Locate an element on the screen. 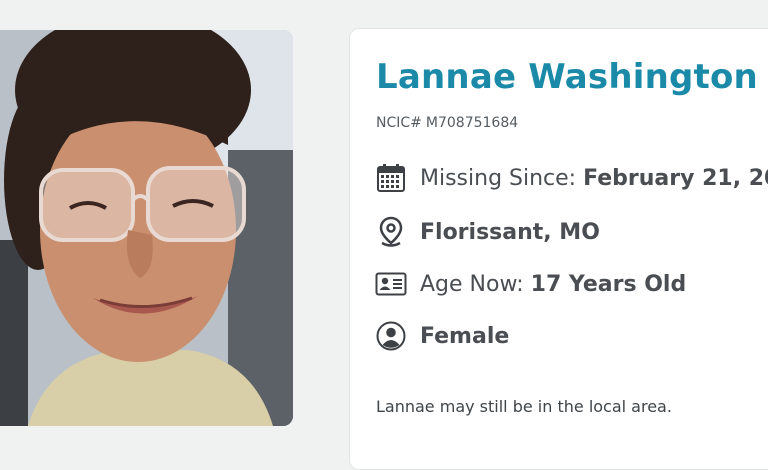 This screenshot has width=768, height=470. age-text: Age Now: 17 Years Old is located at coordinates (553, 284).